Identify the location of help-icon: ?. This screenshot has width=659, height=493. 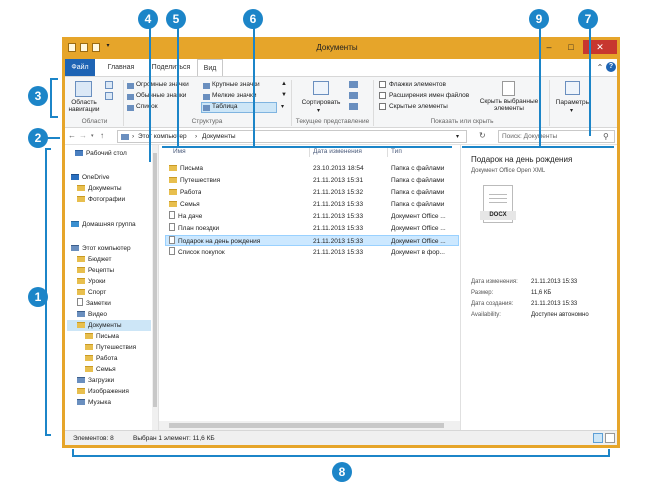
(611, 67).